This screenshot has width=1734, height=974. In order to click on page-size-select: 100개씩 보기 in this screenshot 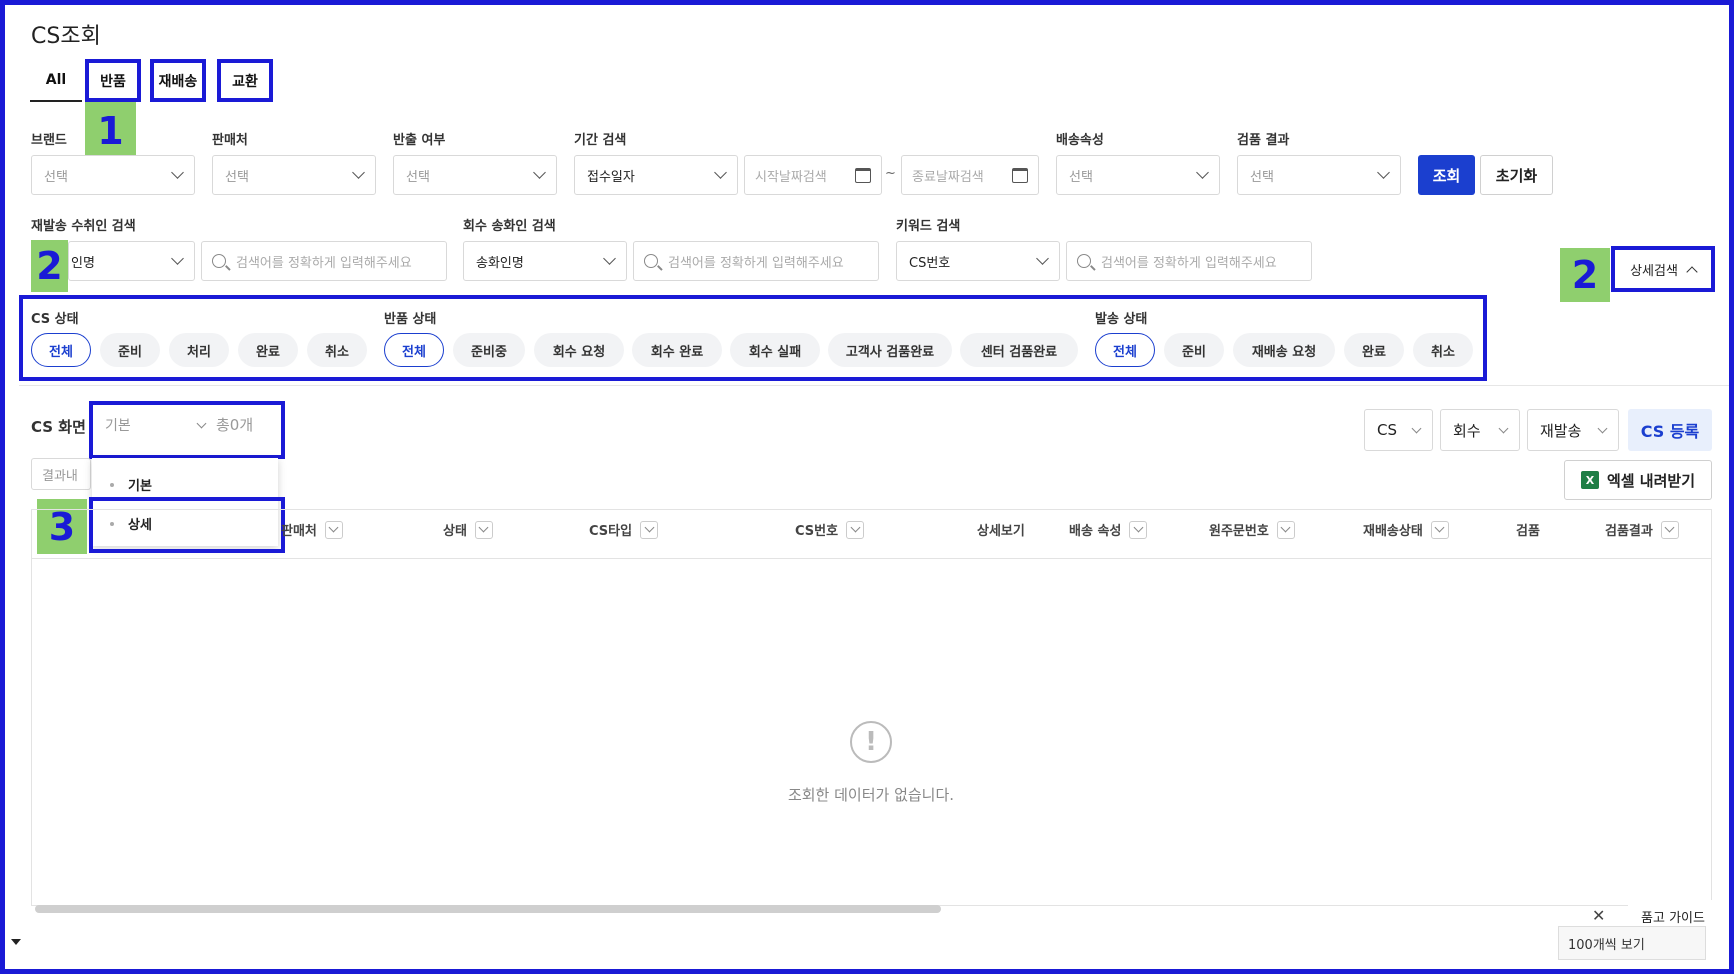, I will do `click(1632, 943)`.